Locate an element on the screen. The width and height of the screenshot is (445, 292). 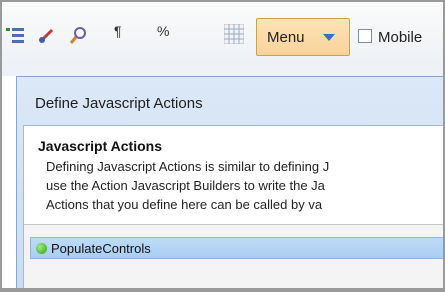
zoom-search-icon is located at coordinates (79, 35).